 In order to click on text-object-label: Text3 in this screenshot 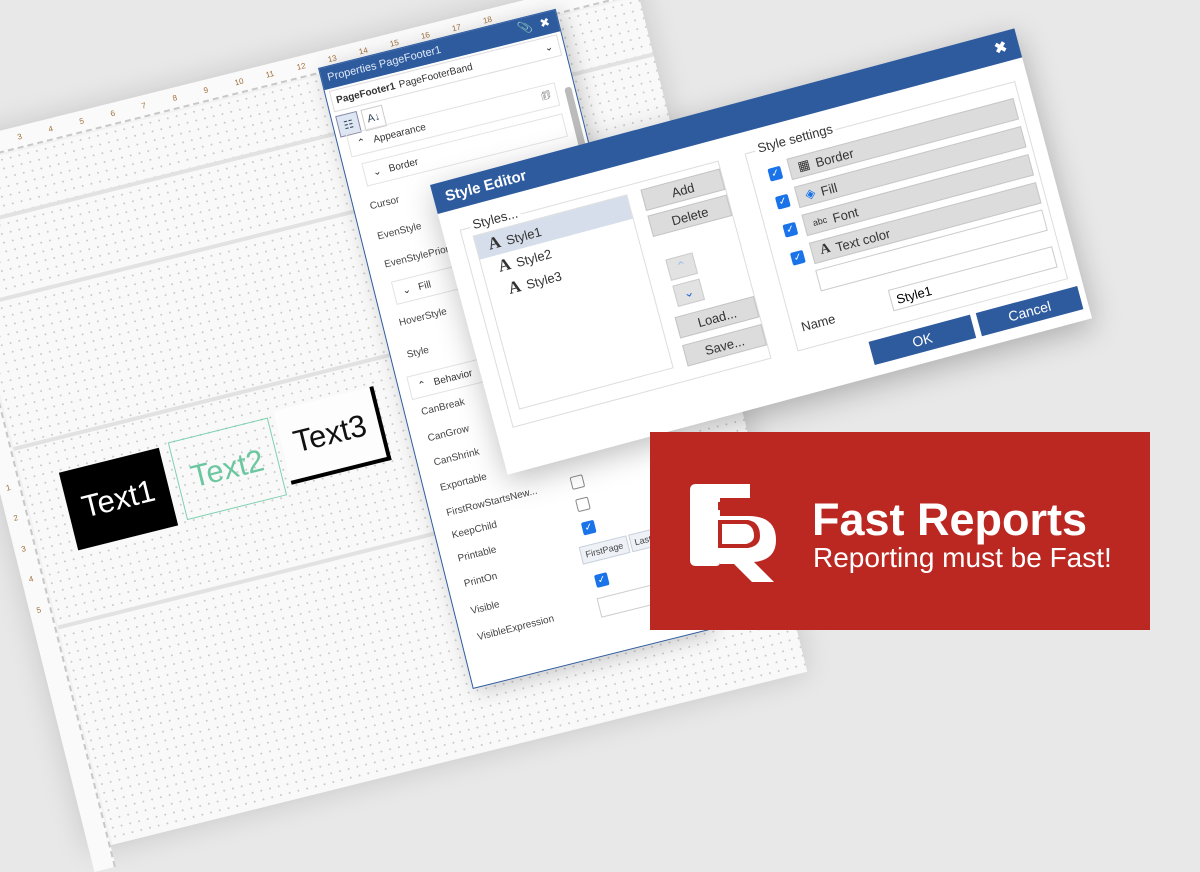, I will do `click(330, 433)`.